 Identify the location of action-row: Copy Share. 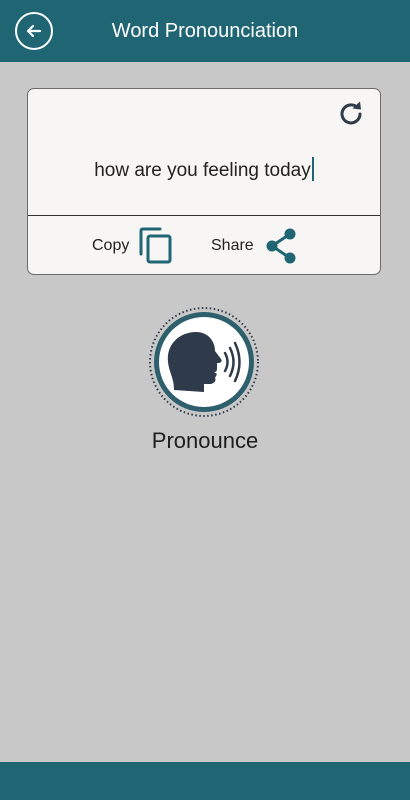
(204, 246).